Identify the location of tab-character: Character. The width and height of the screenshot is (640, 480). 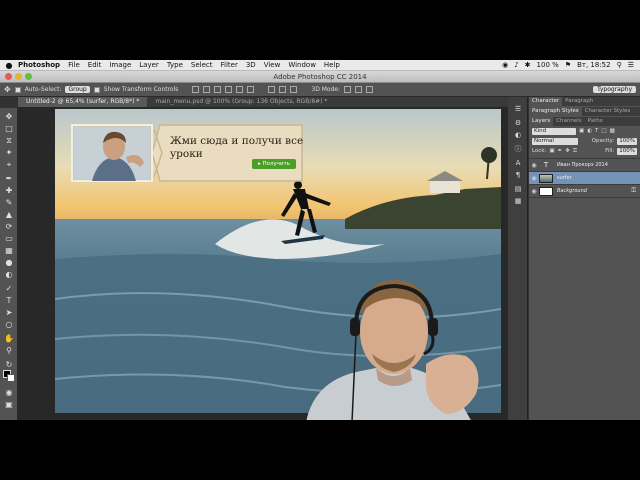
(546, 101).